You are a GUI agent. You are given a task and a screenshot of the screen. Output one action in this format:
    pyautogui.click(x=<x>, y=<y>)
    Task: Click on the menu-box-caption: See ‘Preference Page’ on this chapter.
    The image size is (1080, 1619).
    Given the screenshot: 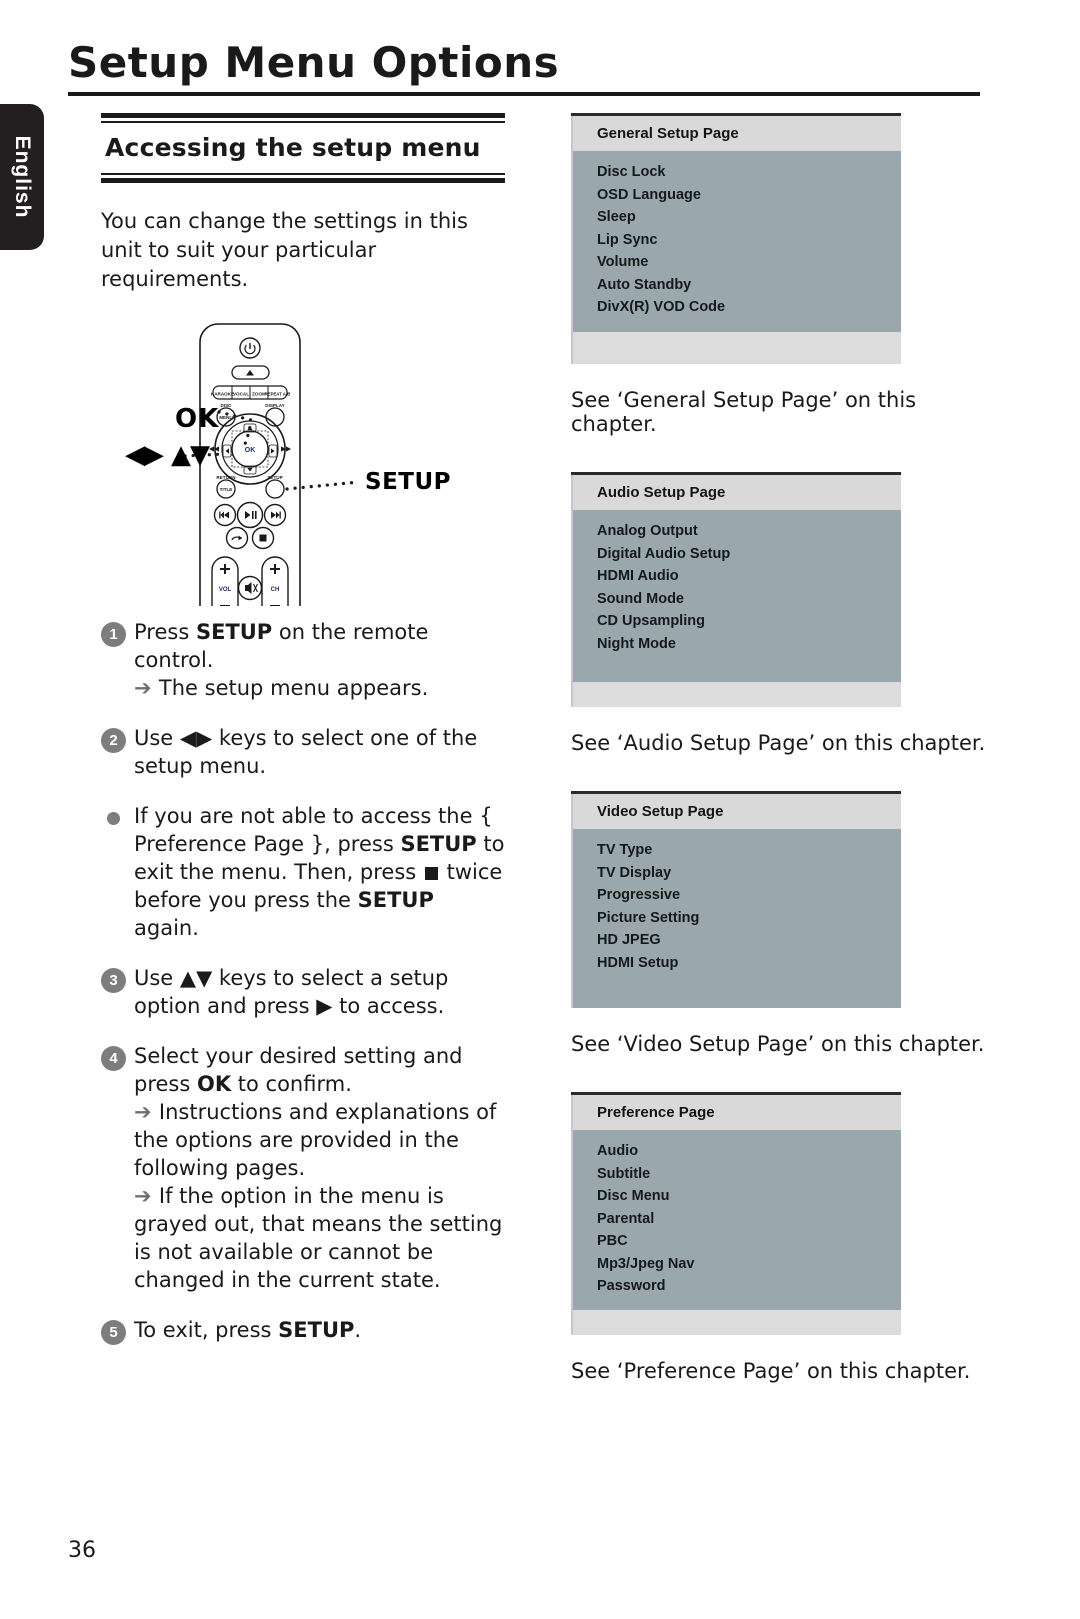 What is the action you would take?
    pyautogui.click(x=771, y=1370)
    